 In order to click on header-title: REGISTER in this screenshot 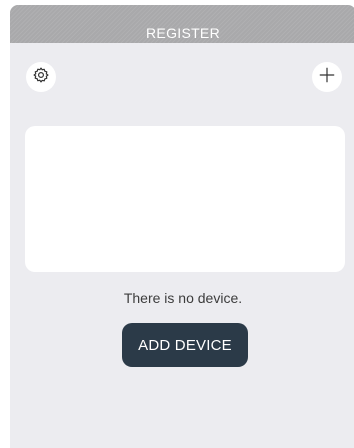, I will do `click(183, 32)`.